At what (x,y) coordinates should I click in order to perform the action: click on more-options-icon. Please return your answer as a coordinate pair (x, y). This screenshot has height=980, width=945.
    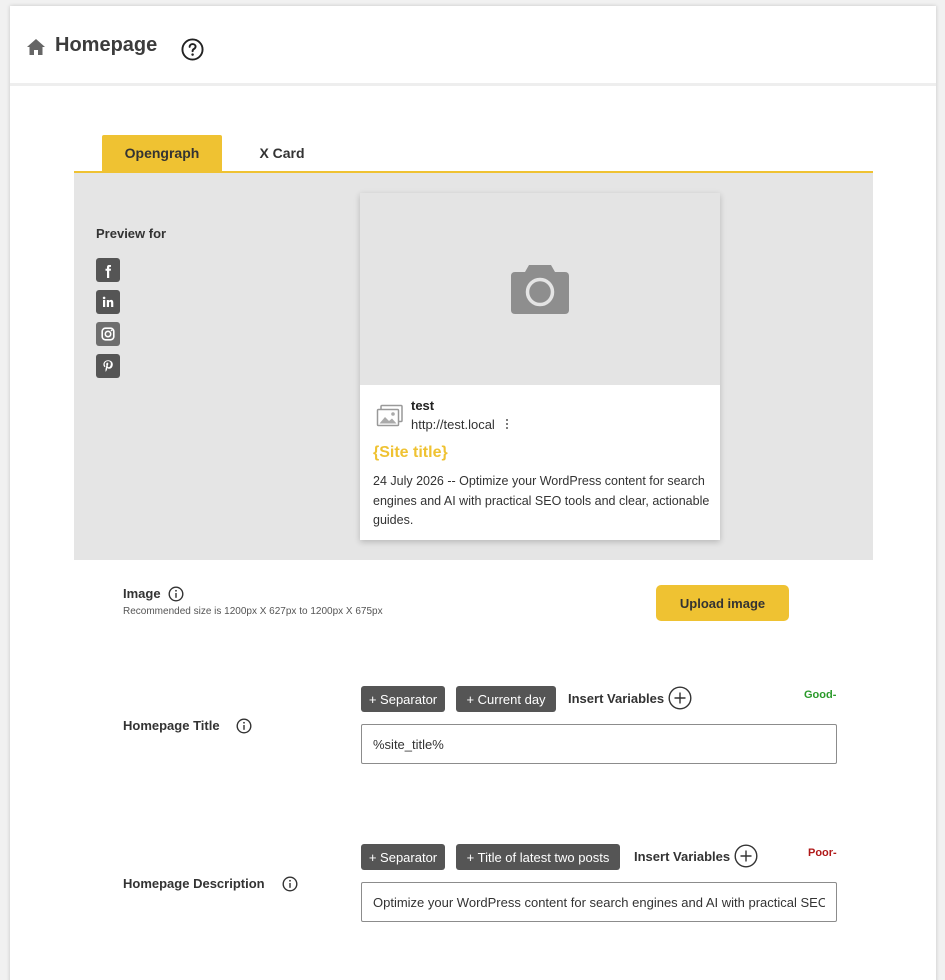
    Looking at the image, I should click on (507, 424).